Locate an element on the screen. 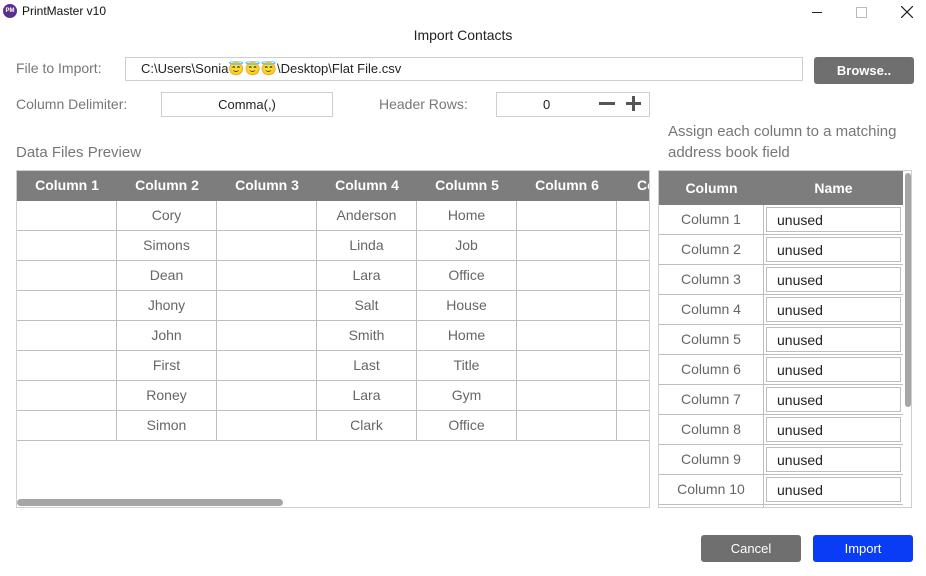 This screenshot has width=926, height=576. vertical-scrollbar is located at coordinates (908, 290).